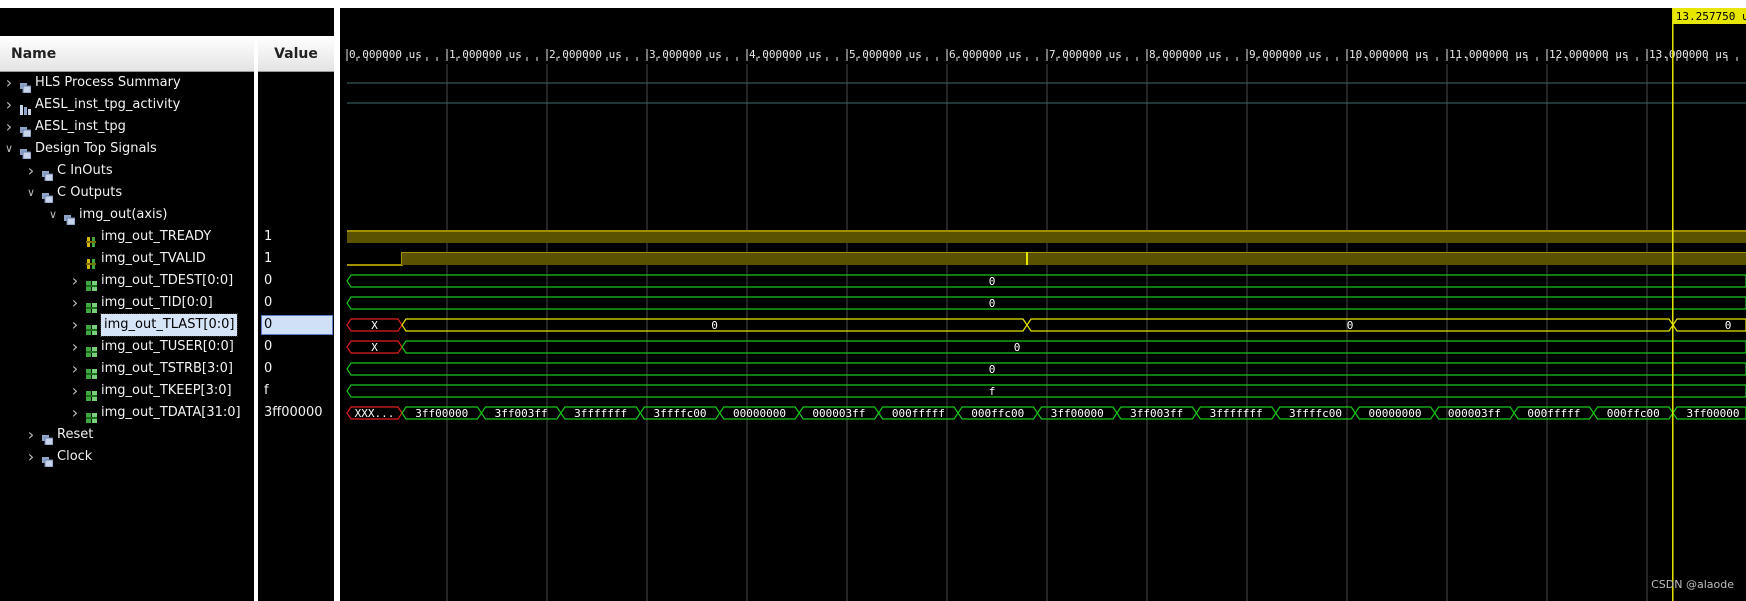 This screenshot has height=601, width=1746. Describe the element at coordinates (167, 127) in the screenshot. I see `signal-row: › AESL_inst_tpg` at that location.